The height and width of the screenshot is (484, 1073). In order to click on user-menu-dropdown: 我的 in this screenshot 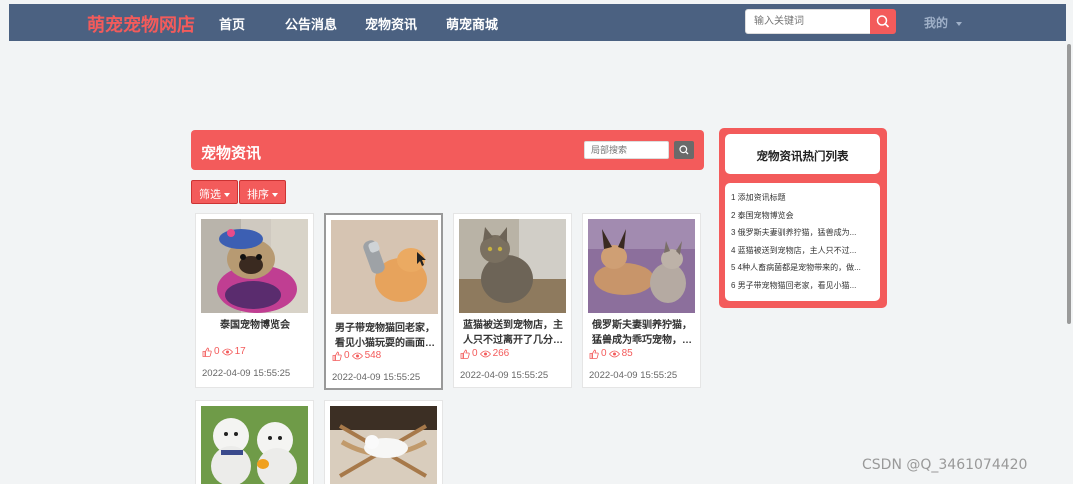, I will do `click(943, 22)`.